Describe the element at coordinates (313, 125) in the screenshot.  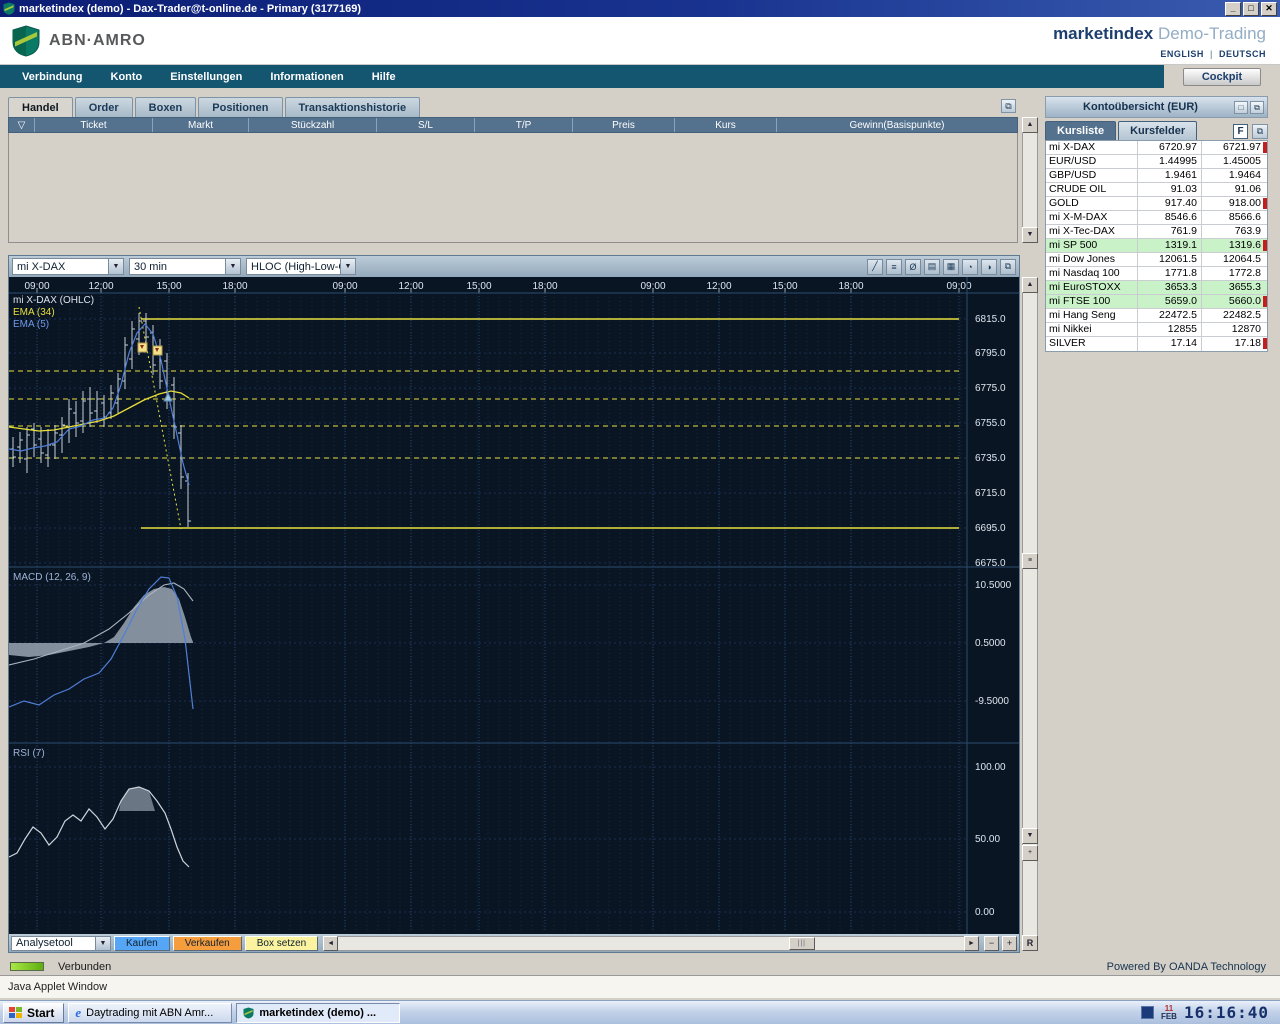
I see `column-header-st-ckzahl: Stückzahl` at that location.